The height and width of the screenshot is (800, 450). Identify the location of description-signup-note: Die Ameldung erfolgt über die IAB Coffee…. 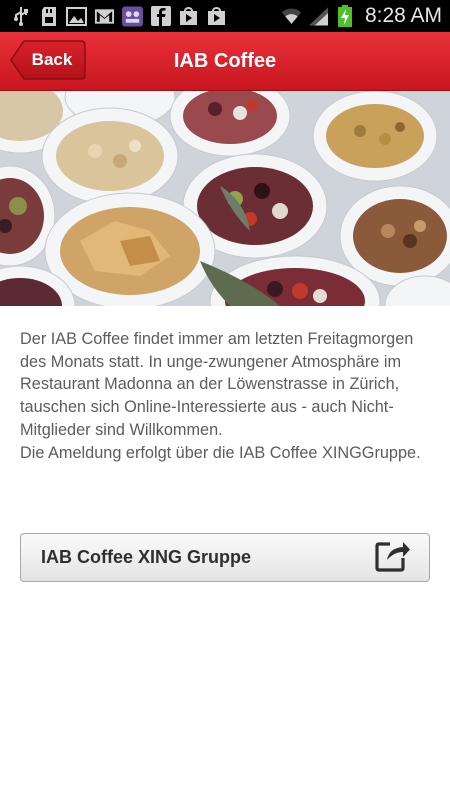
(220, 452).